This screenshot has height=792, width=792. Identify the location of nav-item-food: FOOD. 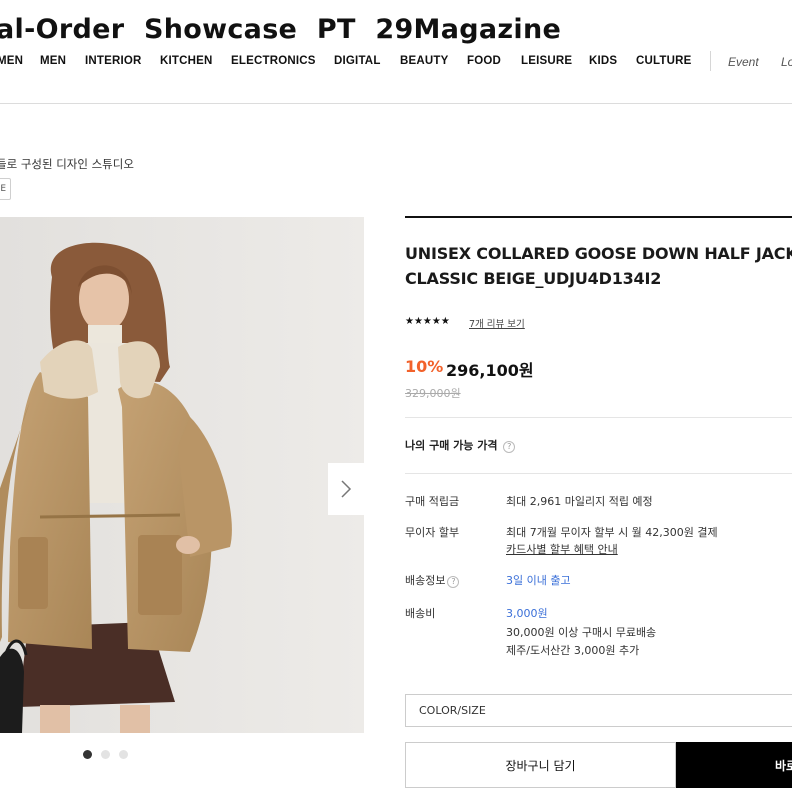
(484, 61).